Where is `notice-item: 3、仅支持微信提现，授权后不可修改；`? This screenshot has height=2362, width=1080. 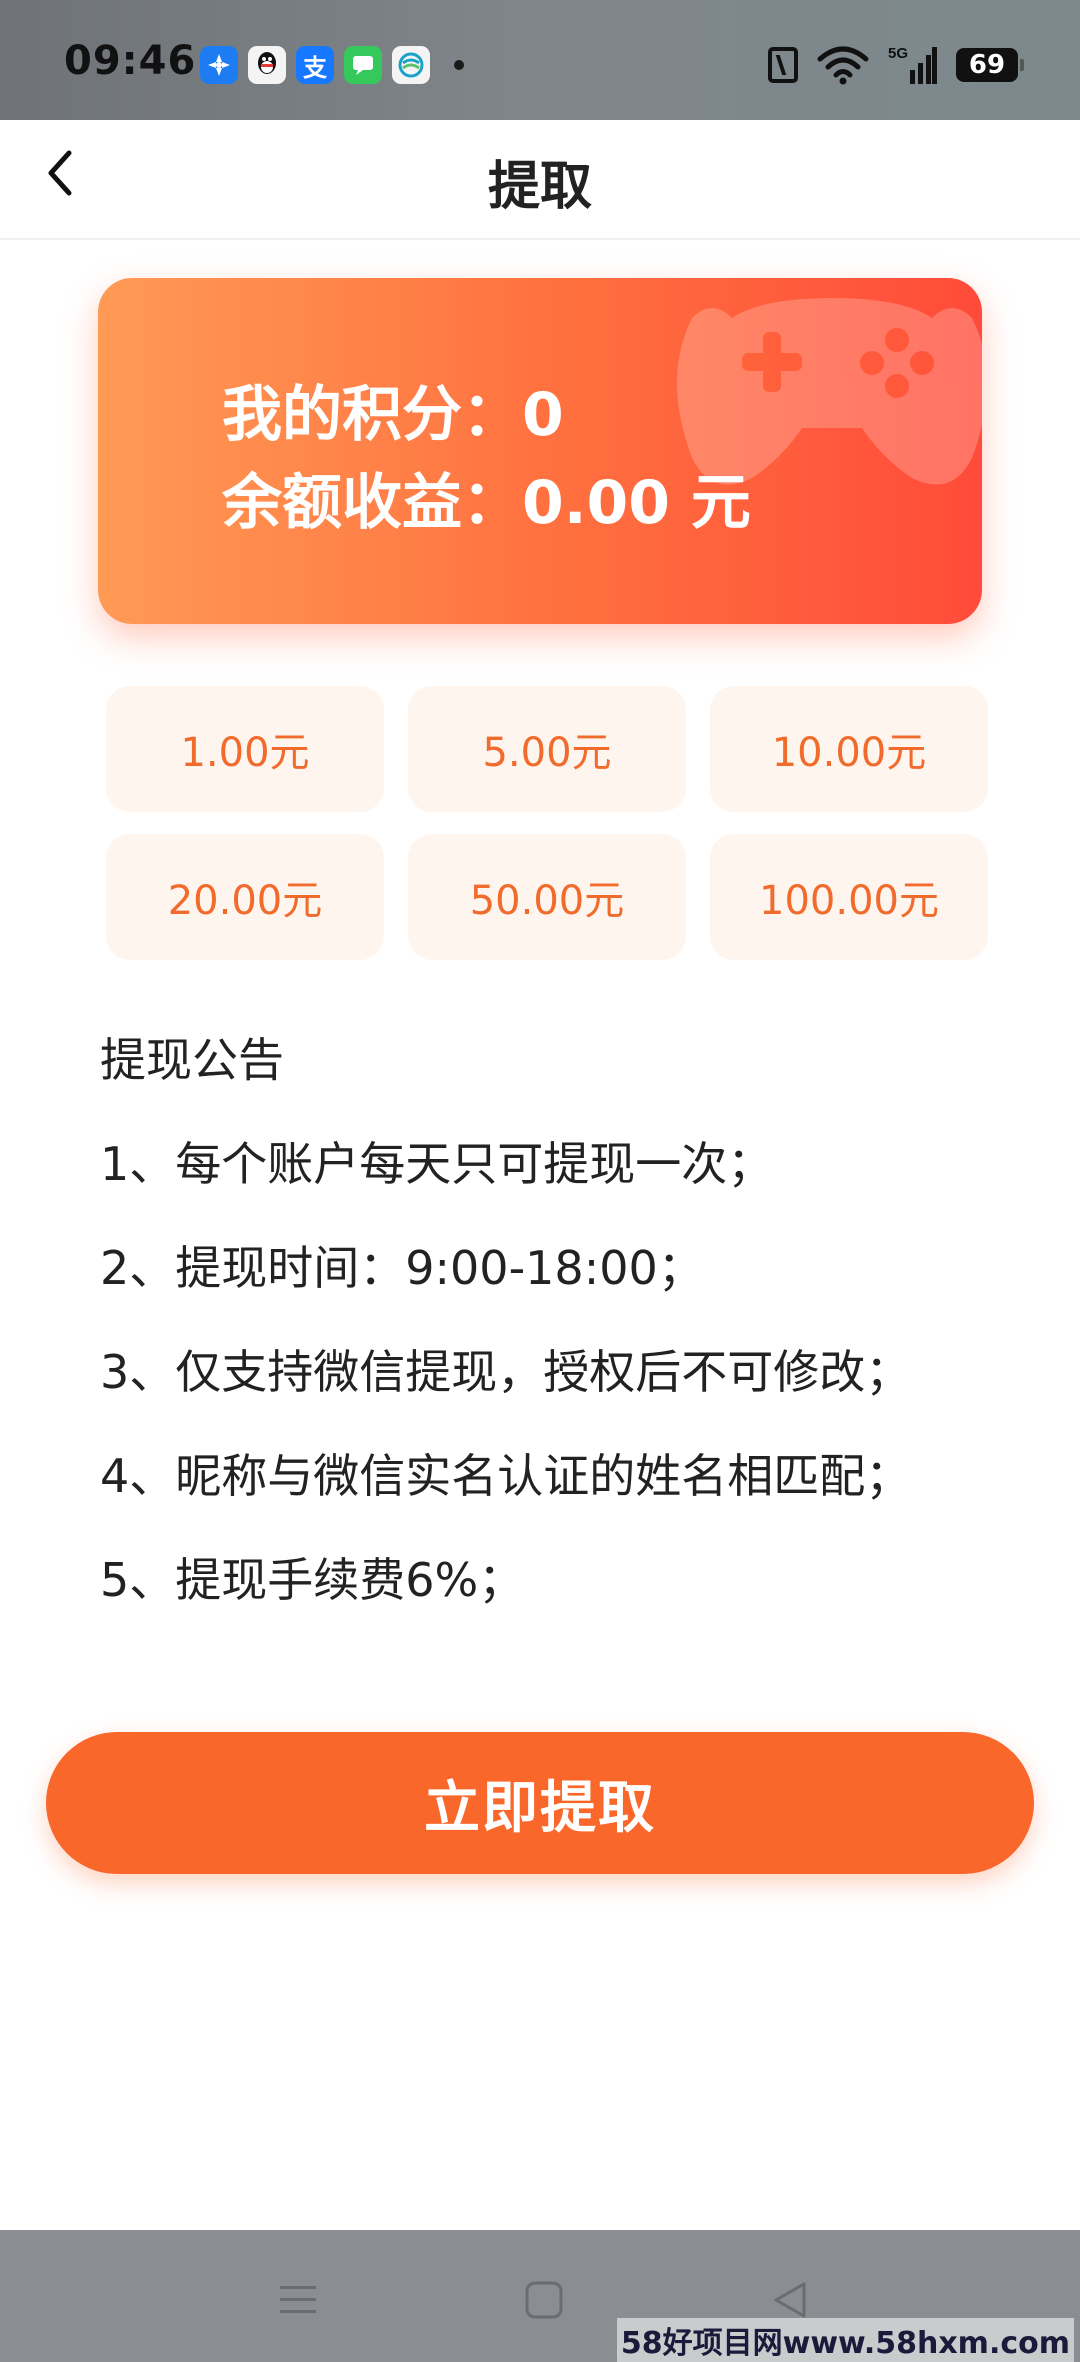 notice-item: 3、仅支持微信提现，授权后不可修改； is located at coordinates (506, 1372).